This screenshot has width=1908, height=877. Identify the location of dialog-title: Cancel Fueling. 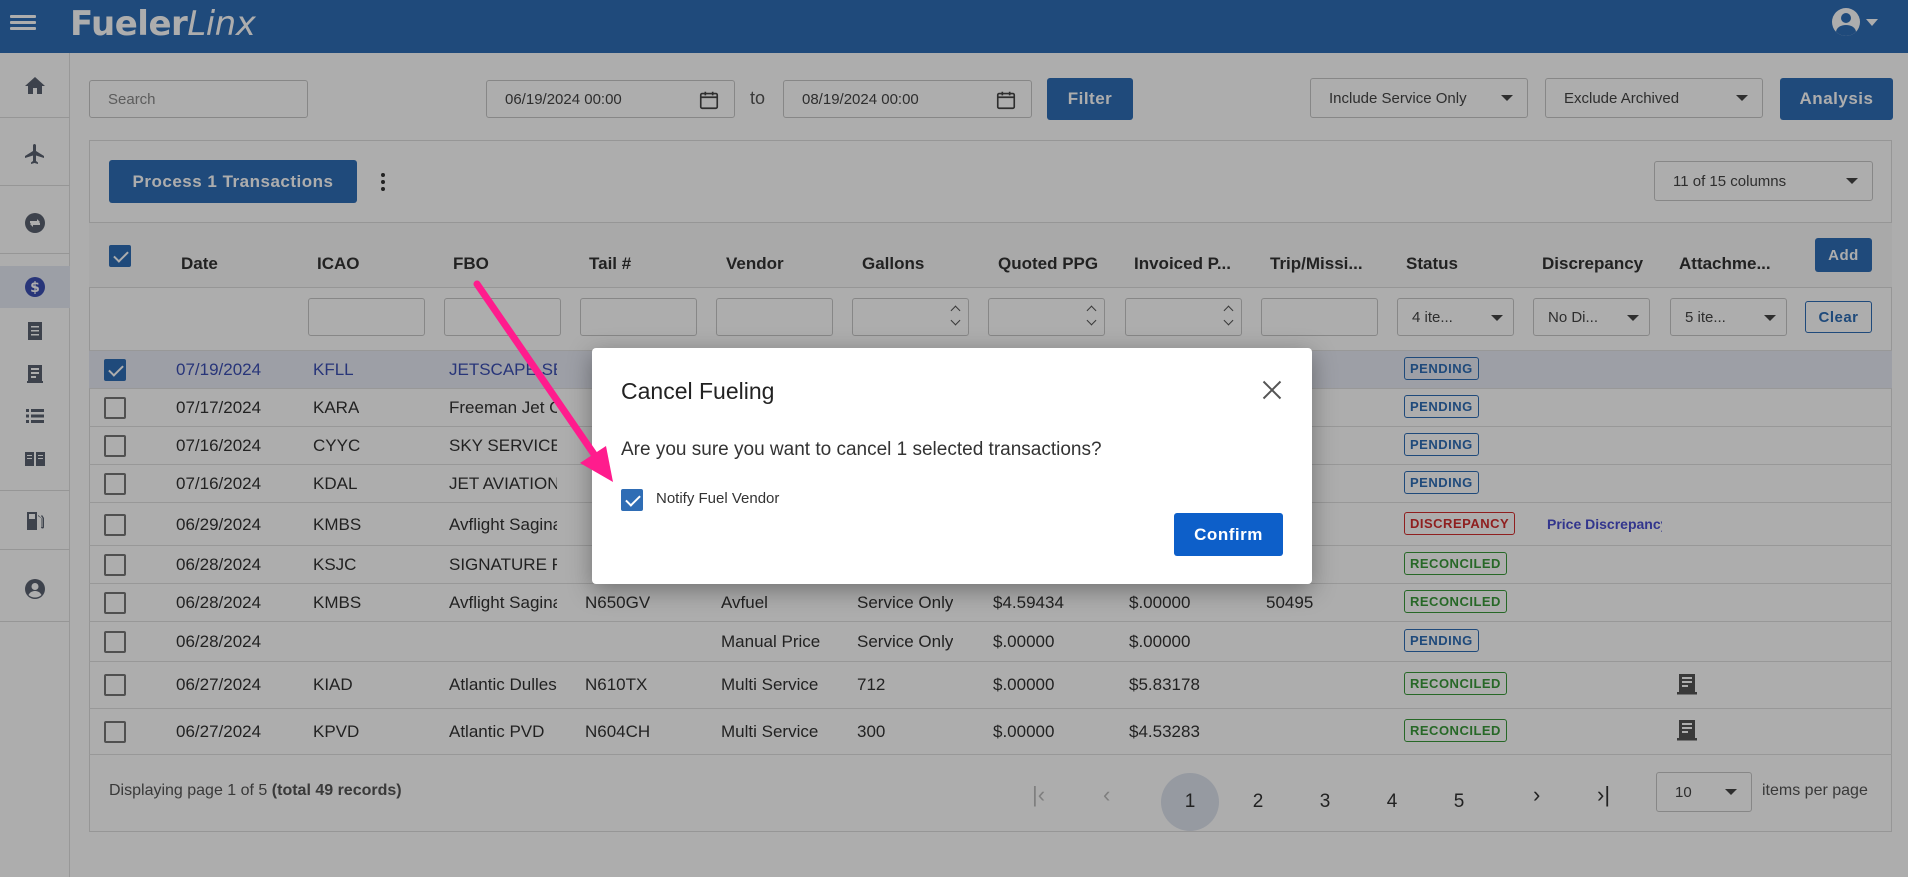
(698, 391).